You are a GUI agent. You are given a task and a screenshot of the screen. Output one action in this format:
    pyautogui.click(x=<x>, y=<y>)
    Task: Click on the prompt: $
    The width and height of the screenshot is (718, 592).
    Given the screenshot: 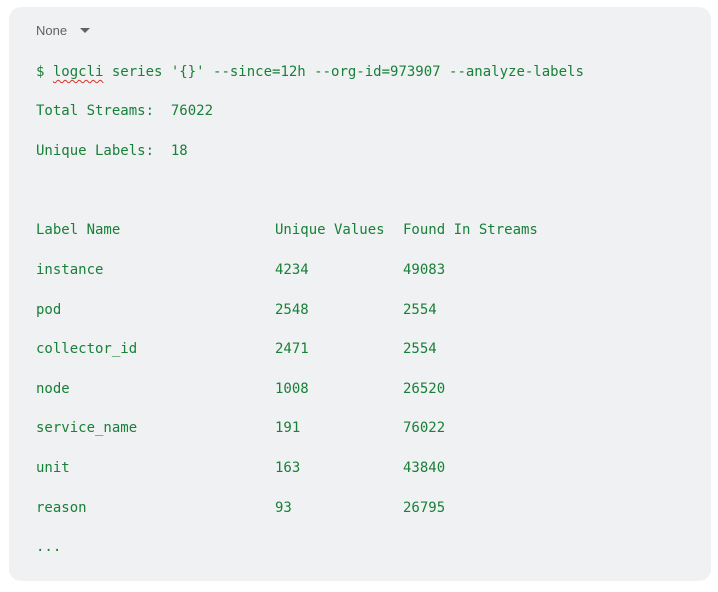 What is the action you would take?
    pyautogui.click(x=44, y=72)
    